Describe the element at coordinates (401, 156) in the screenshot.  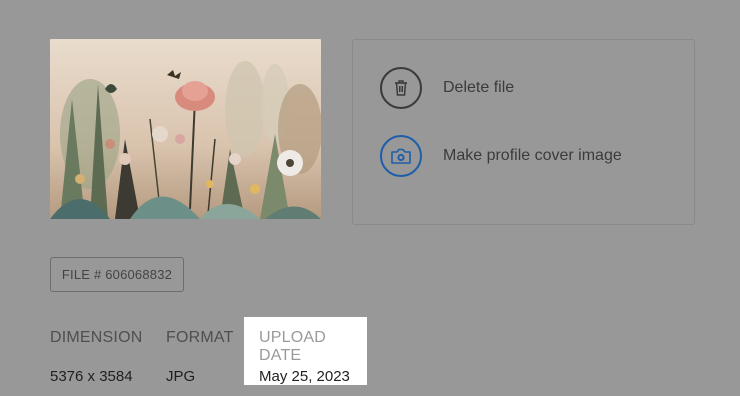
I see `camera-icon` at that location.